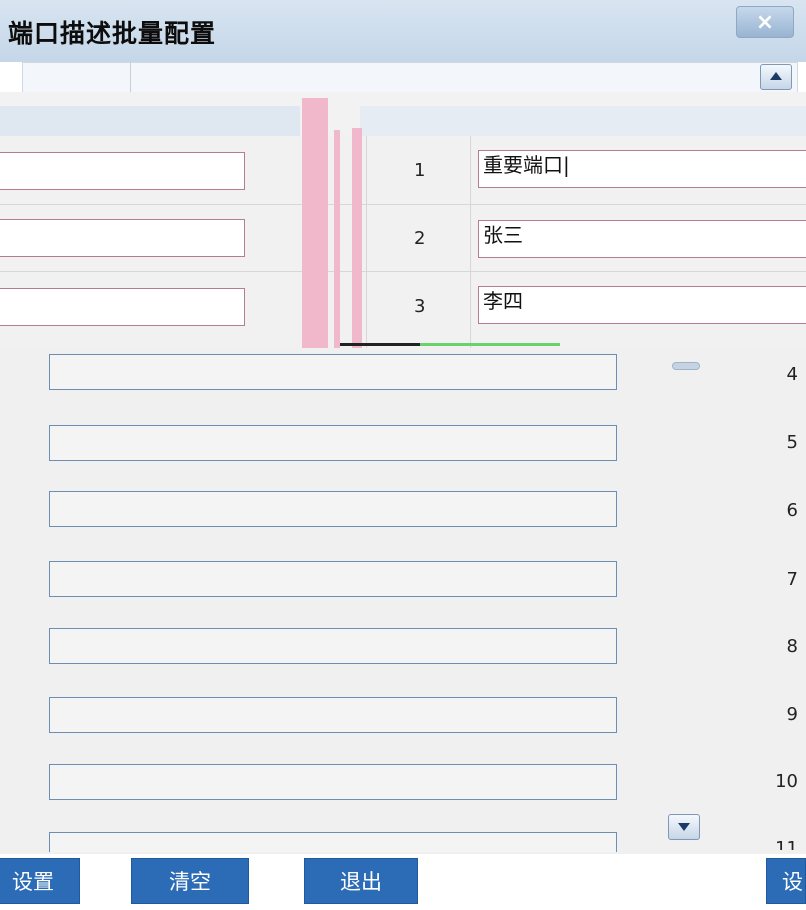  I want to click on close-button: ×, so click(765, 22).